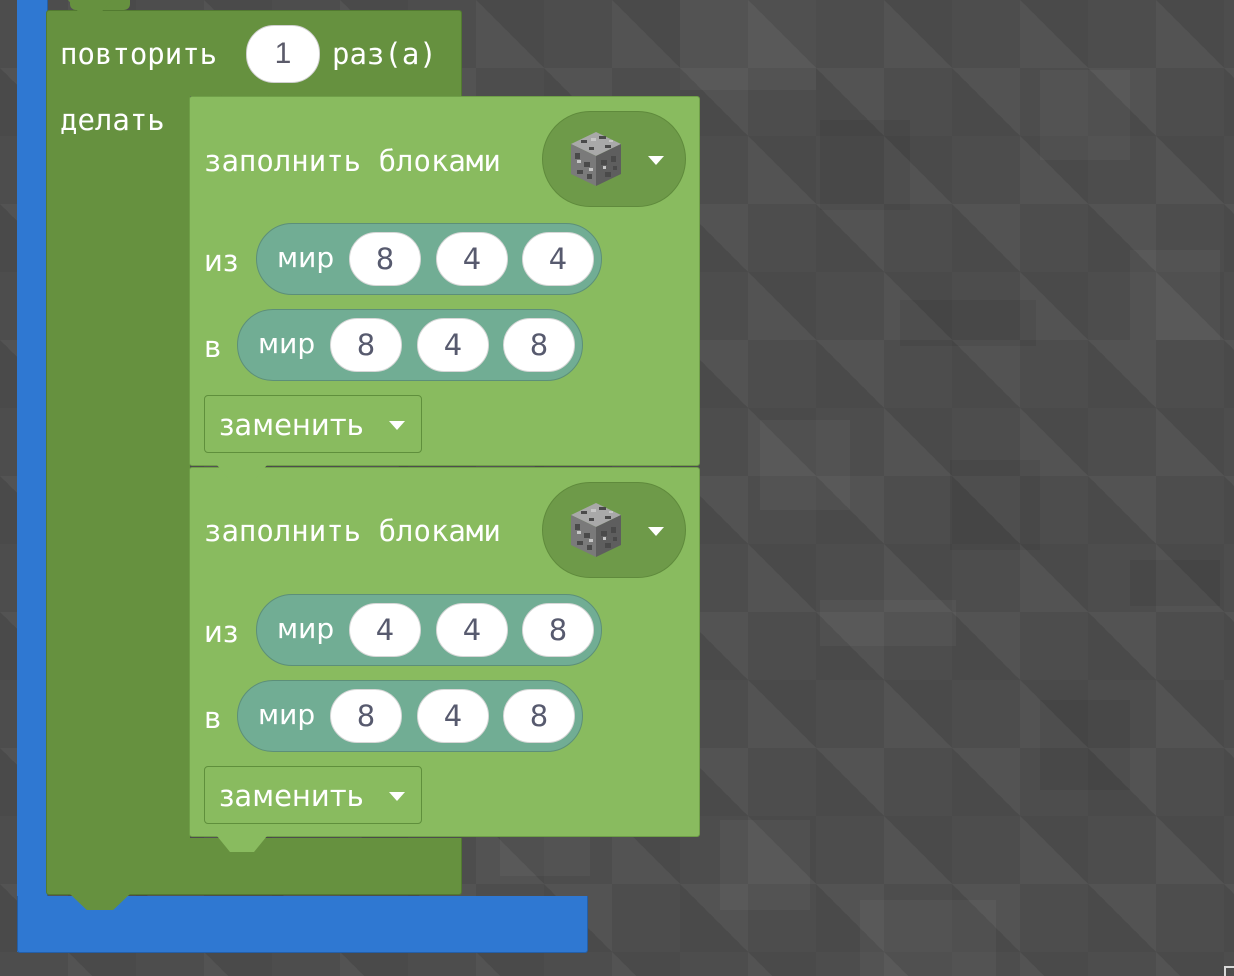 Image resolution: width=1234 pixels, height=976 pixels. I want to click on resize-corner-icon, so click(1229, 971).